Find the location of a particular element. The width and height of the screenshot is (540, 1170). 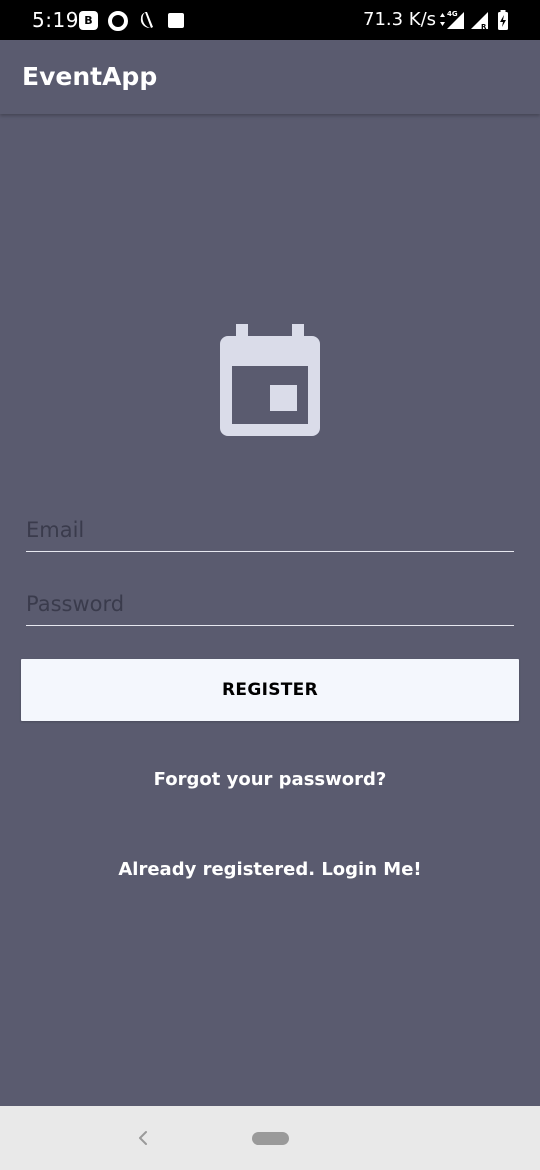

calendar-icon is located at coordinates (270, 380).